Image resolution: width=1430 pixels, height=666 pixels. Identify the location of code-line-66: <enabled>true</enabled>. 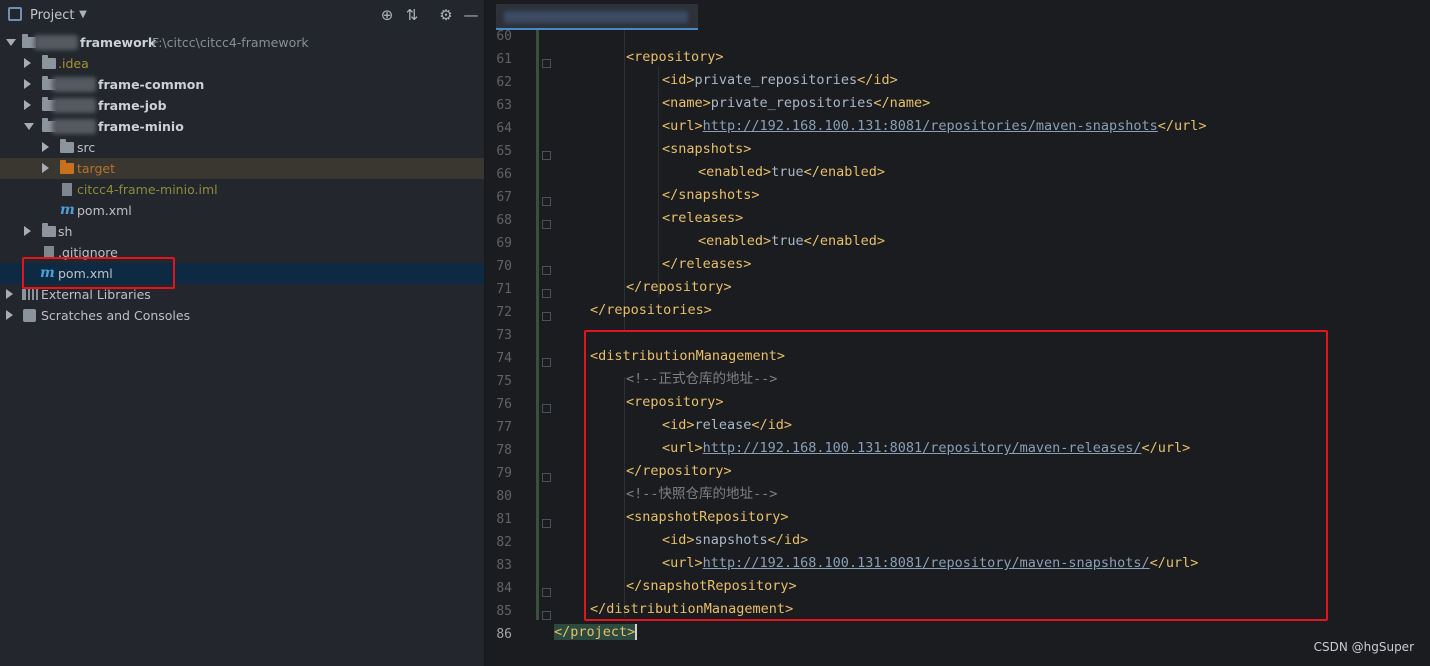
(791, 172).